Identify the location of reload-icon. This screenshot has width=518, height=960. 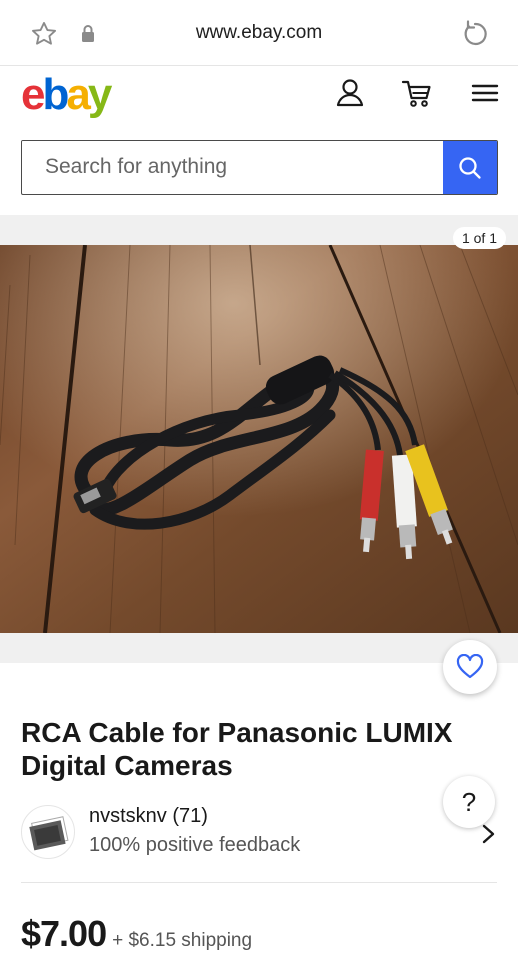
(475, 34).